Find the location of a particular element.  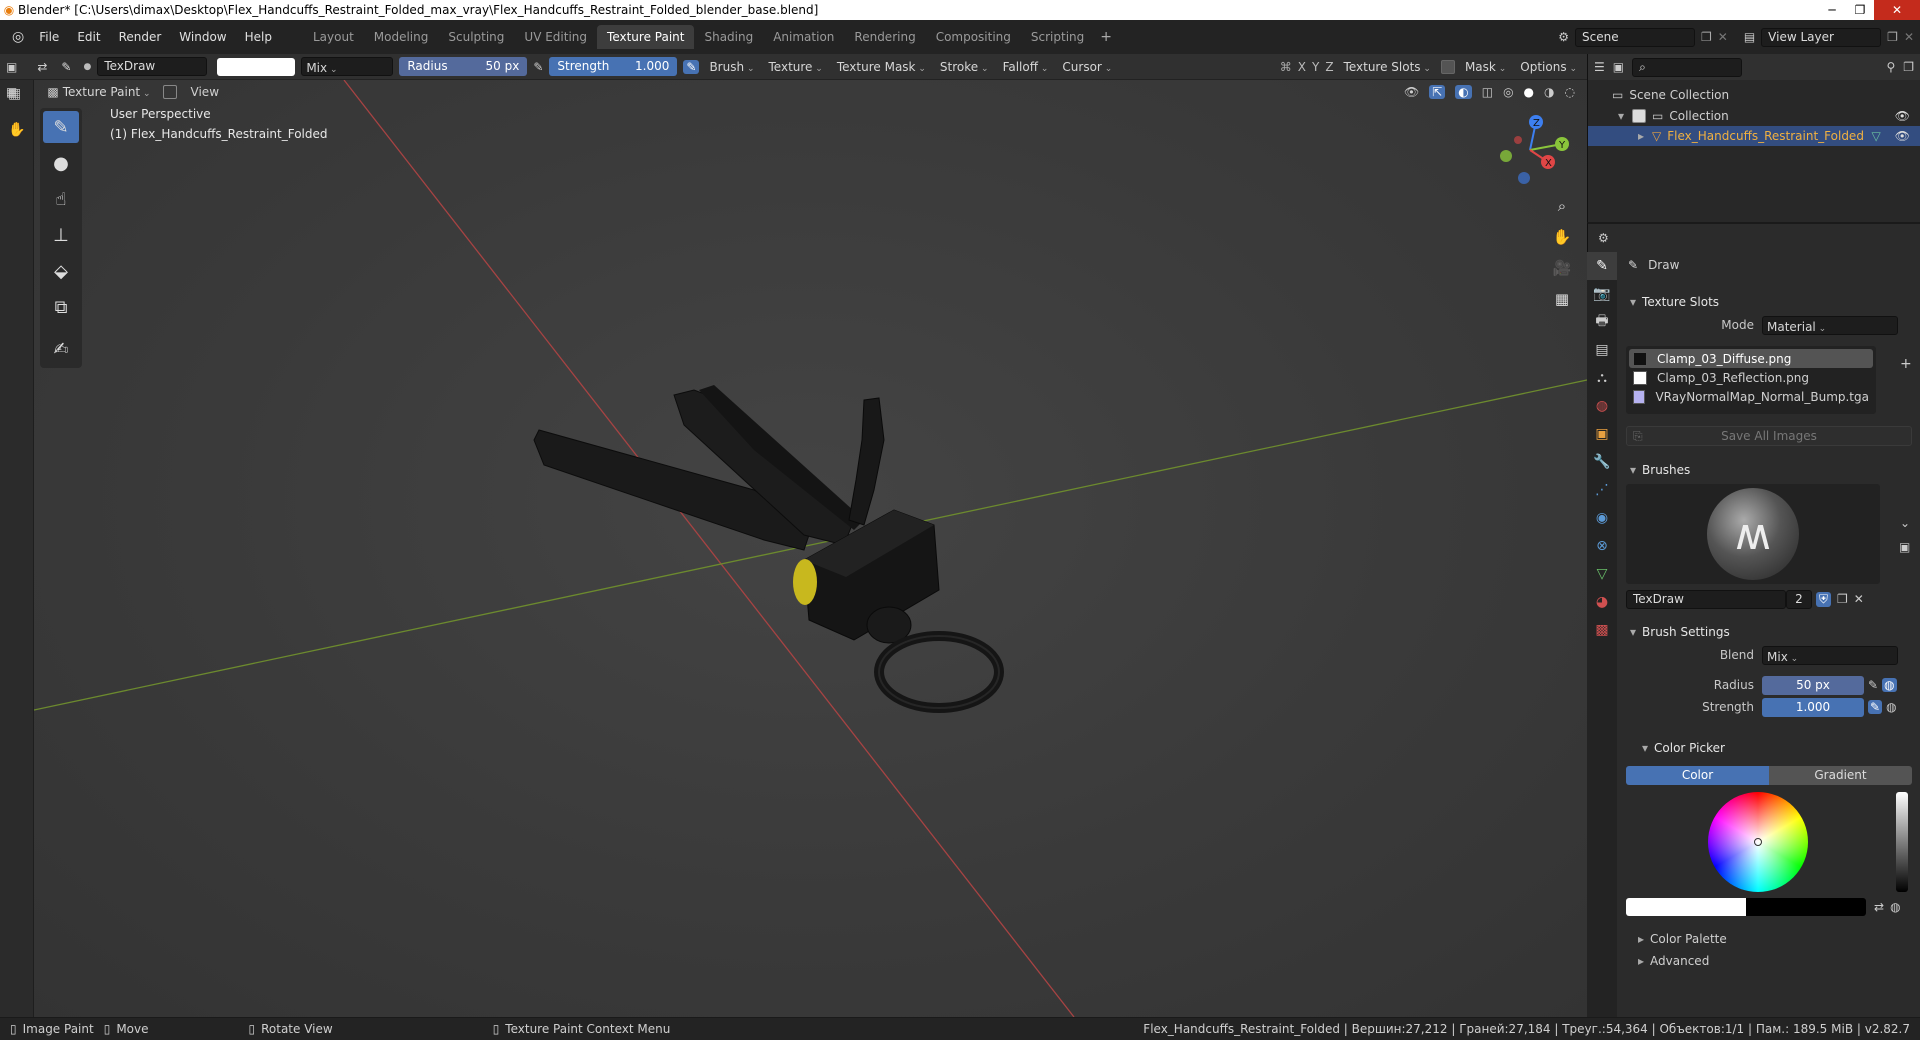

close-button: ✕ is located at coordinates (1897, 10).